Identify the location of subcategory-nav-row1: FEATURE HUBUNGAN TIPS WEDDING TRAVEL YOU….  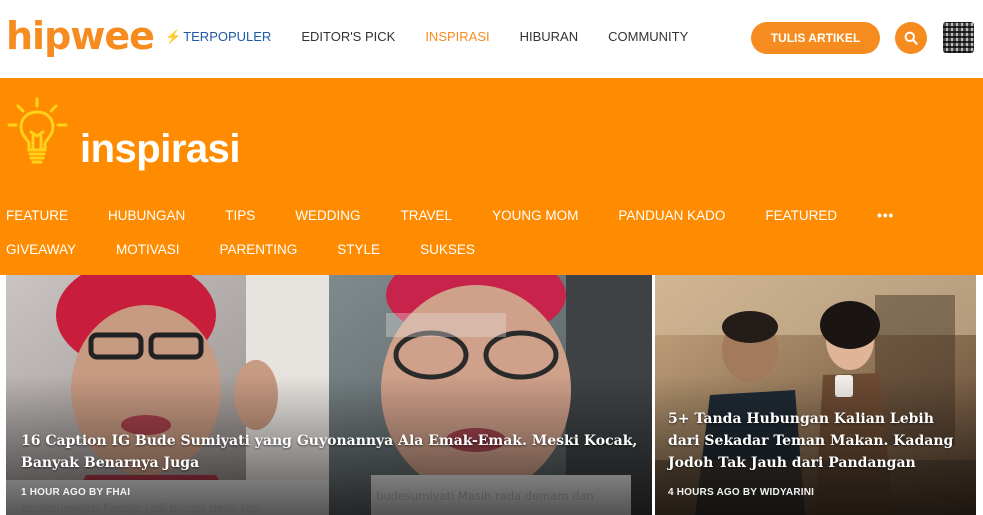
(493, 216).